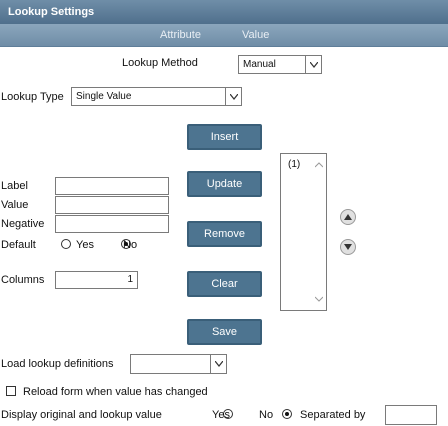  I want to click on label-label: Label, so click(14, 186).